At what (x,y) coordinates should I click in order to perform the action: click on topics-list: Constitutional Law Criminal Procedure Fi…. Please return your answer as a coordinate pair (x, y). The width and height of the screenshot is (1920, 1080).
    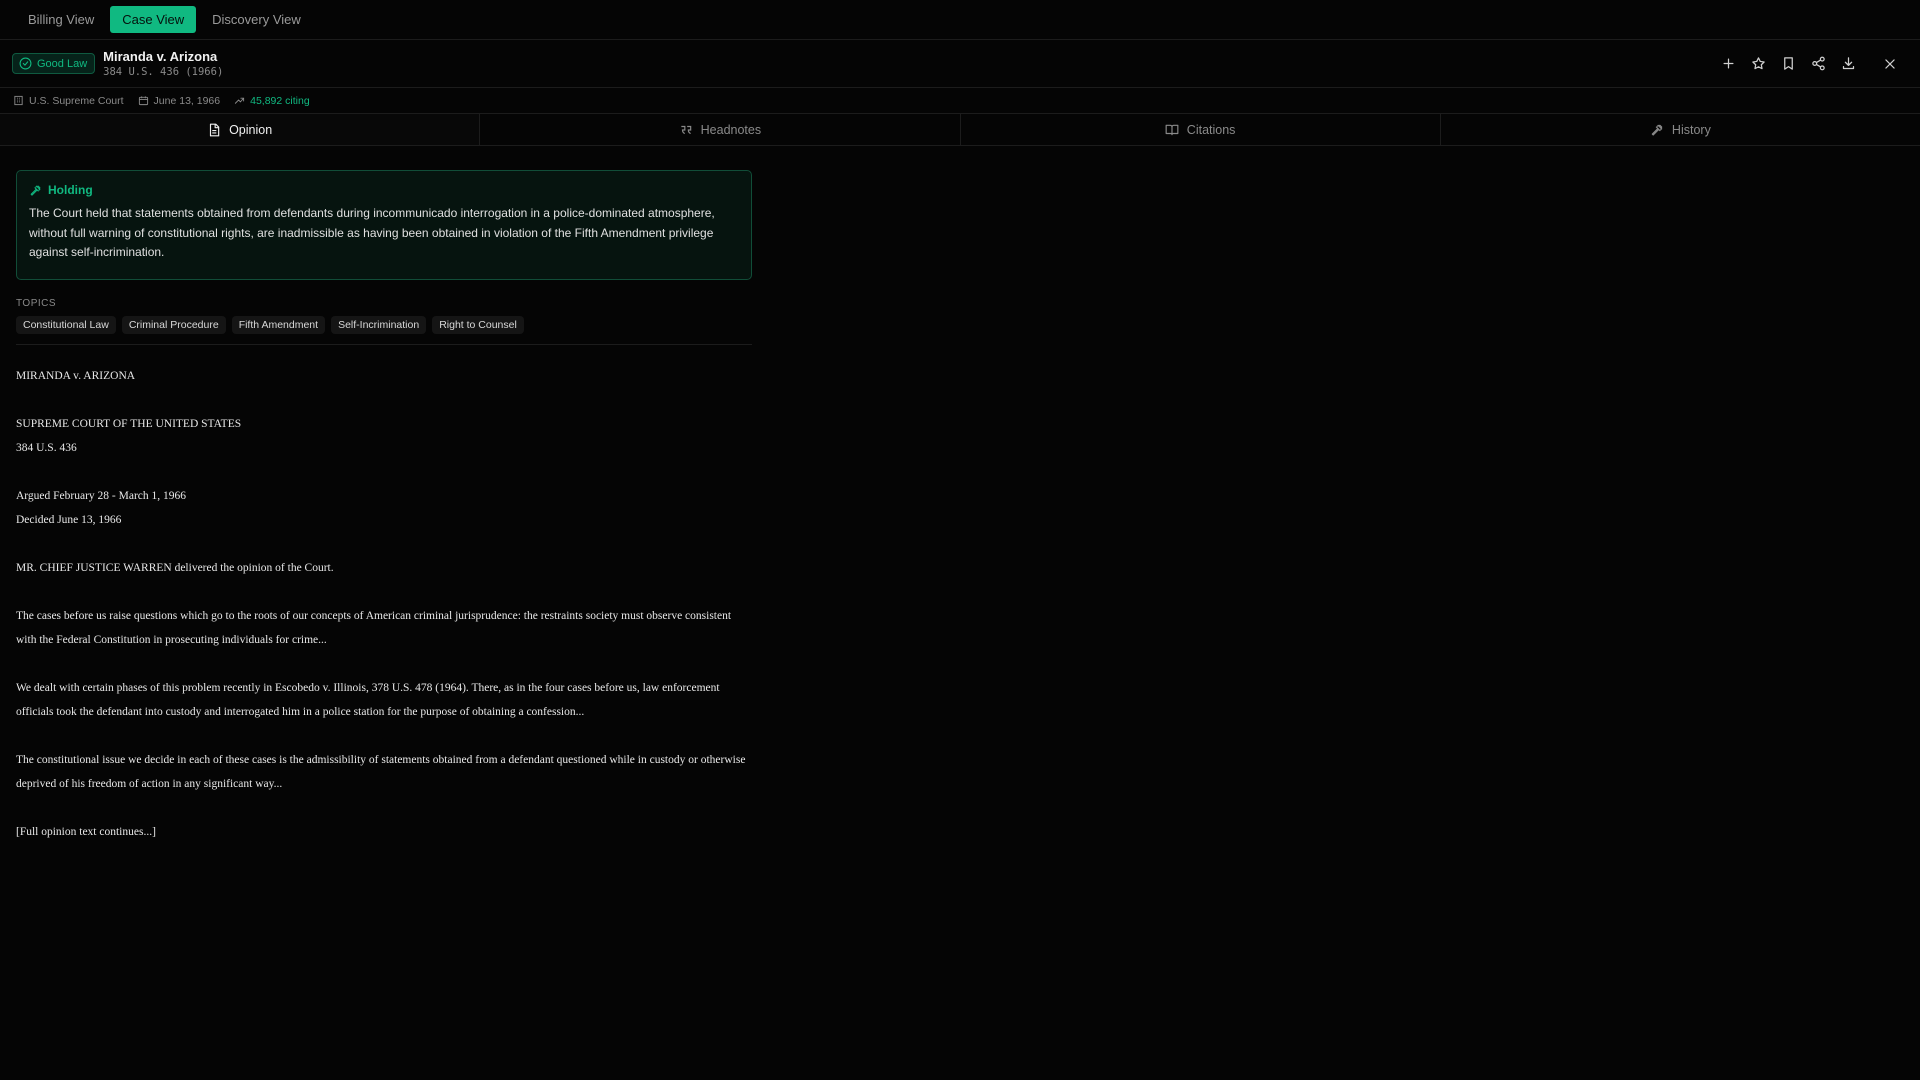
    Looking at the image, I should click on (384, 330).